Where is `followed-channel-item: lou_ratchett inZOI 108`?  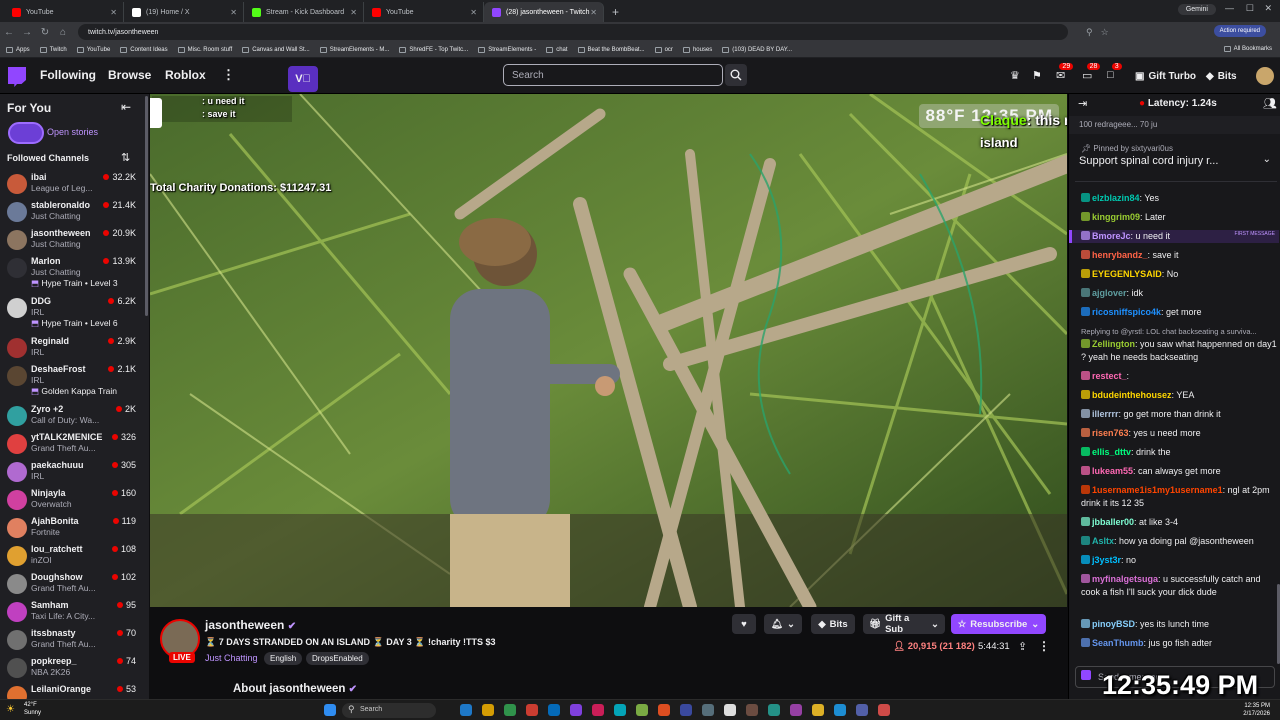
followed-channel-item: lou_ratchett inZOI 108 is located at coordinates (71, 556).